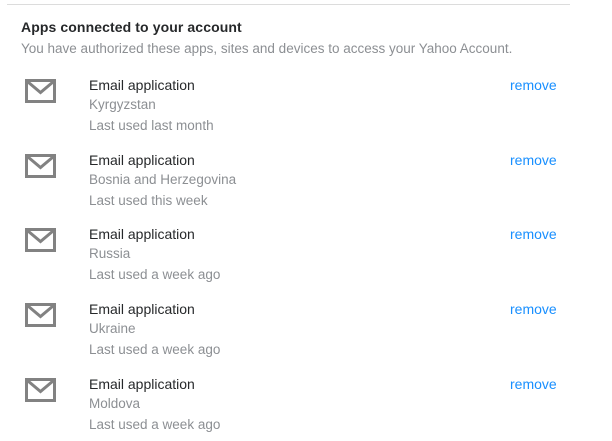 This screenshot has height=441, width=612. What do you see at coordinates (112, 328) in the screenshot?
I see `app-location: Ukraine` at bounding box center [112, 328].